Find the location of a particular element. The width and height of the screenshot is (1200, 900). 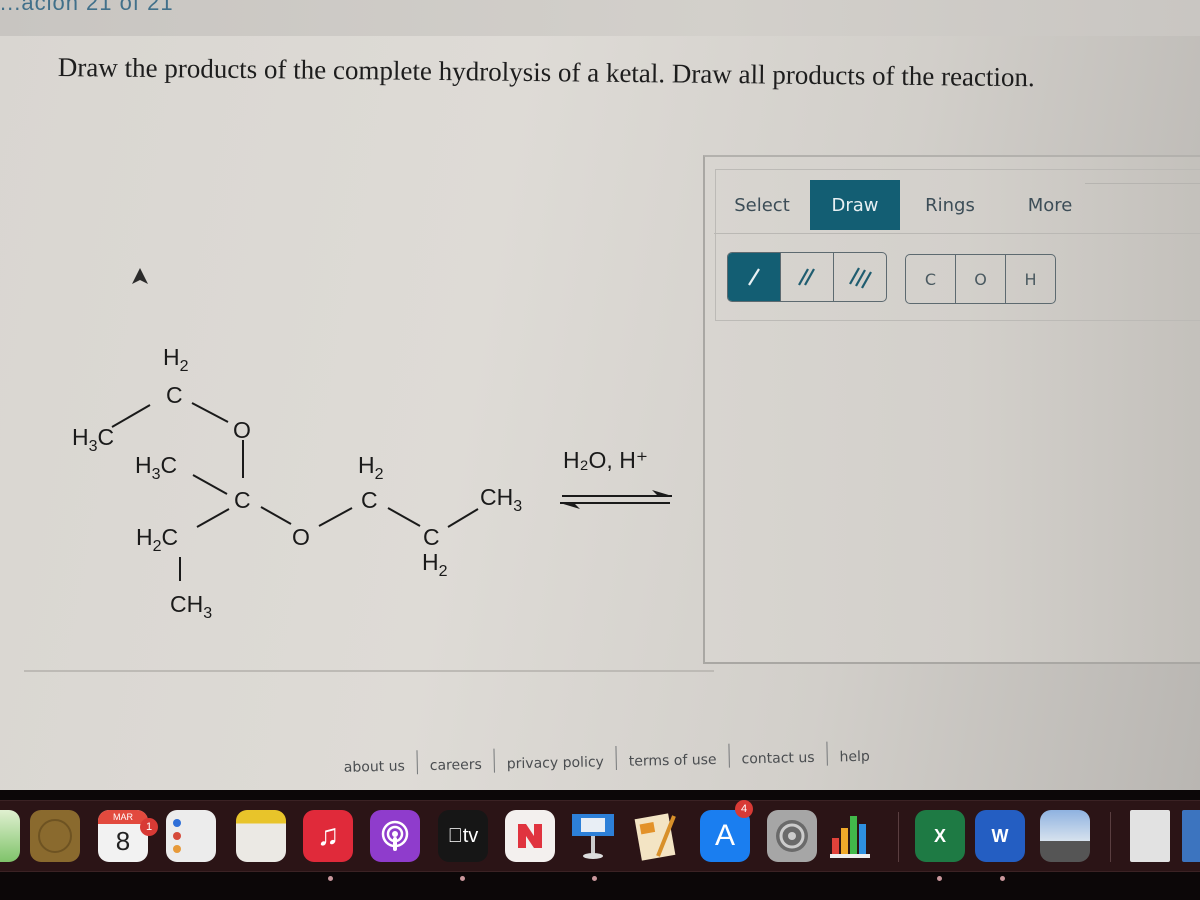

atom-c-top: C is located at coordinates (174, 395).